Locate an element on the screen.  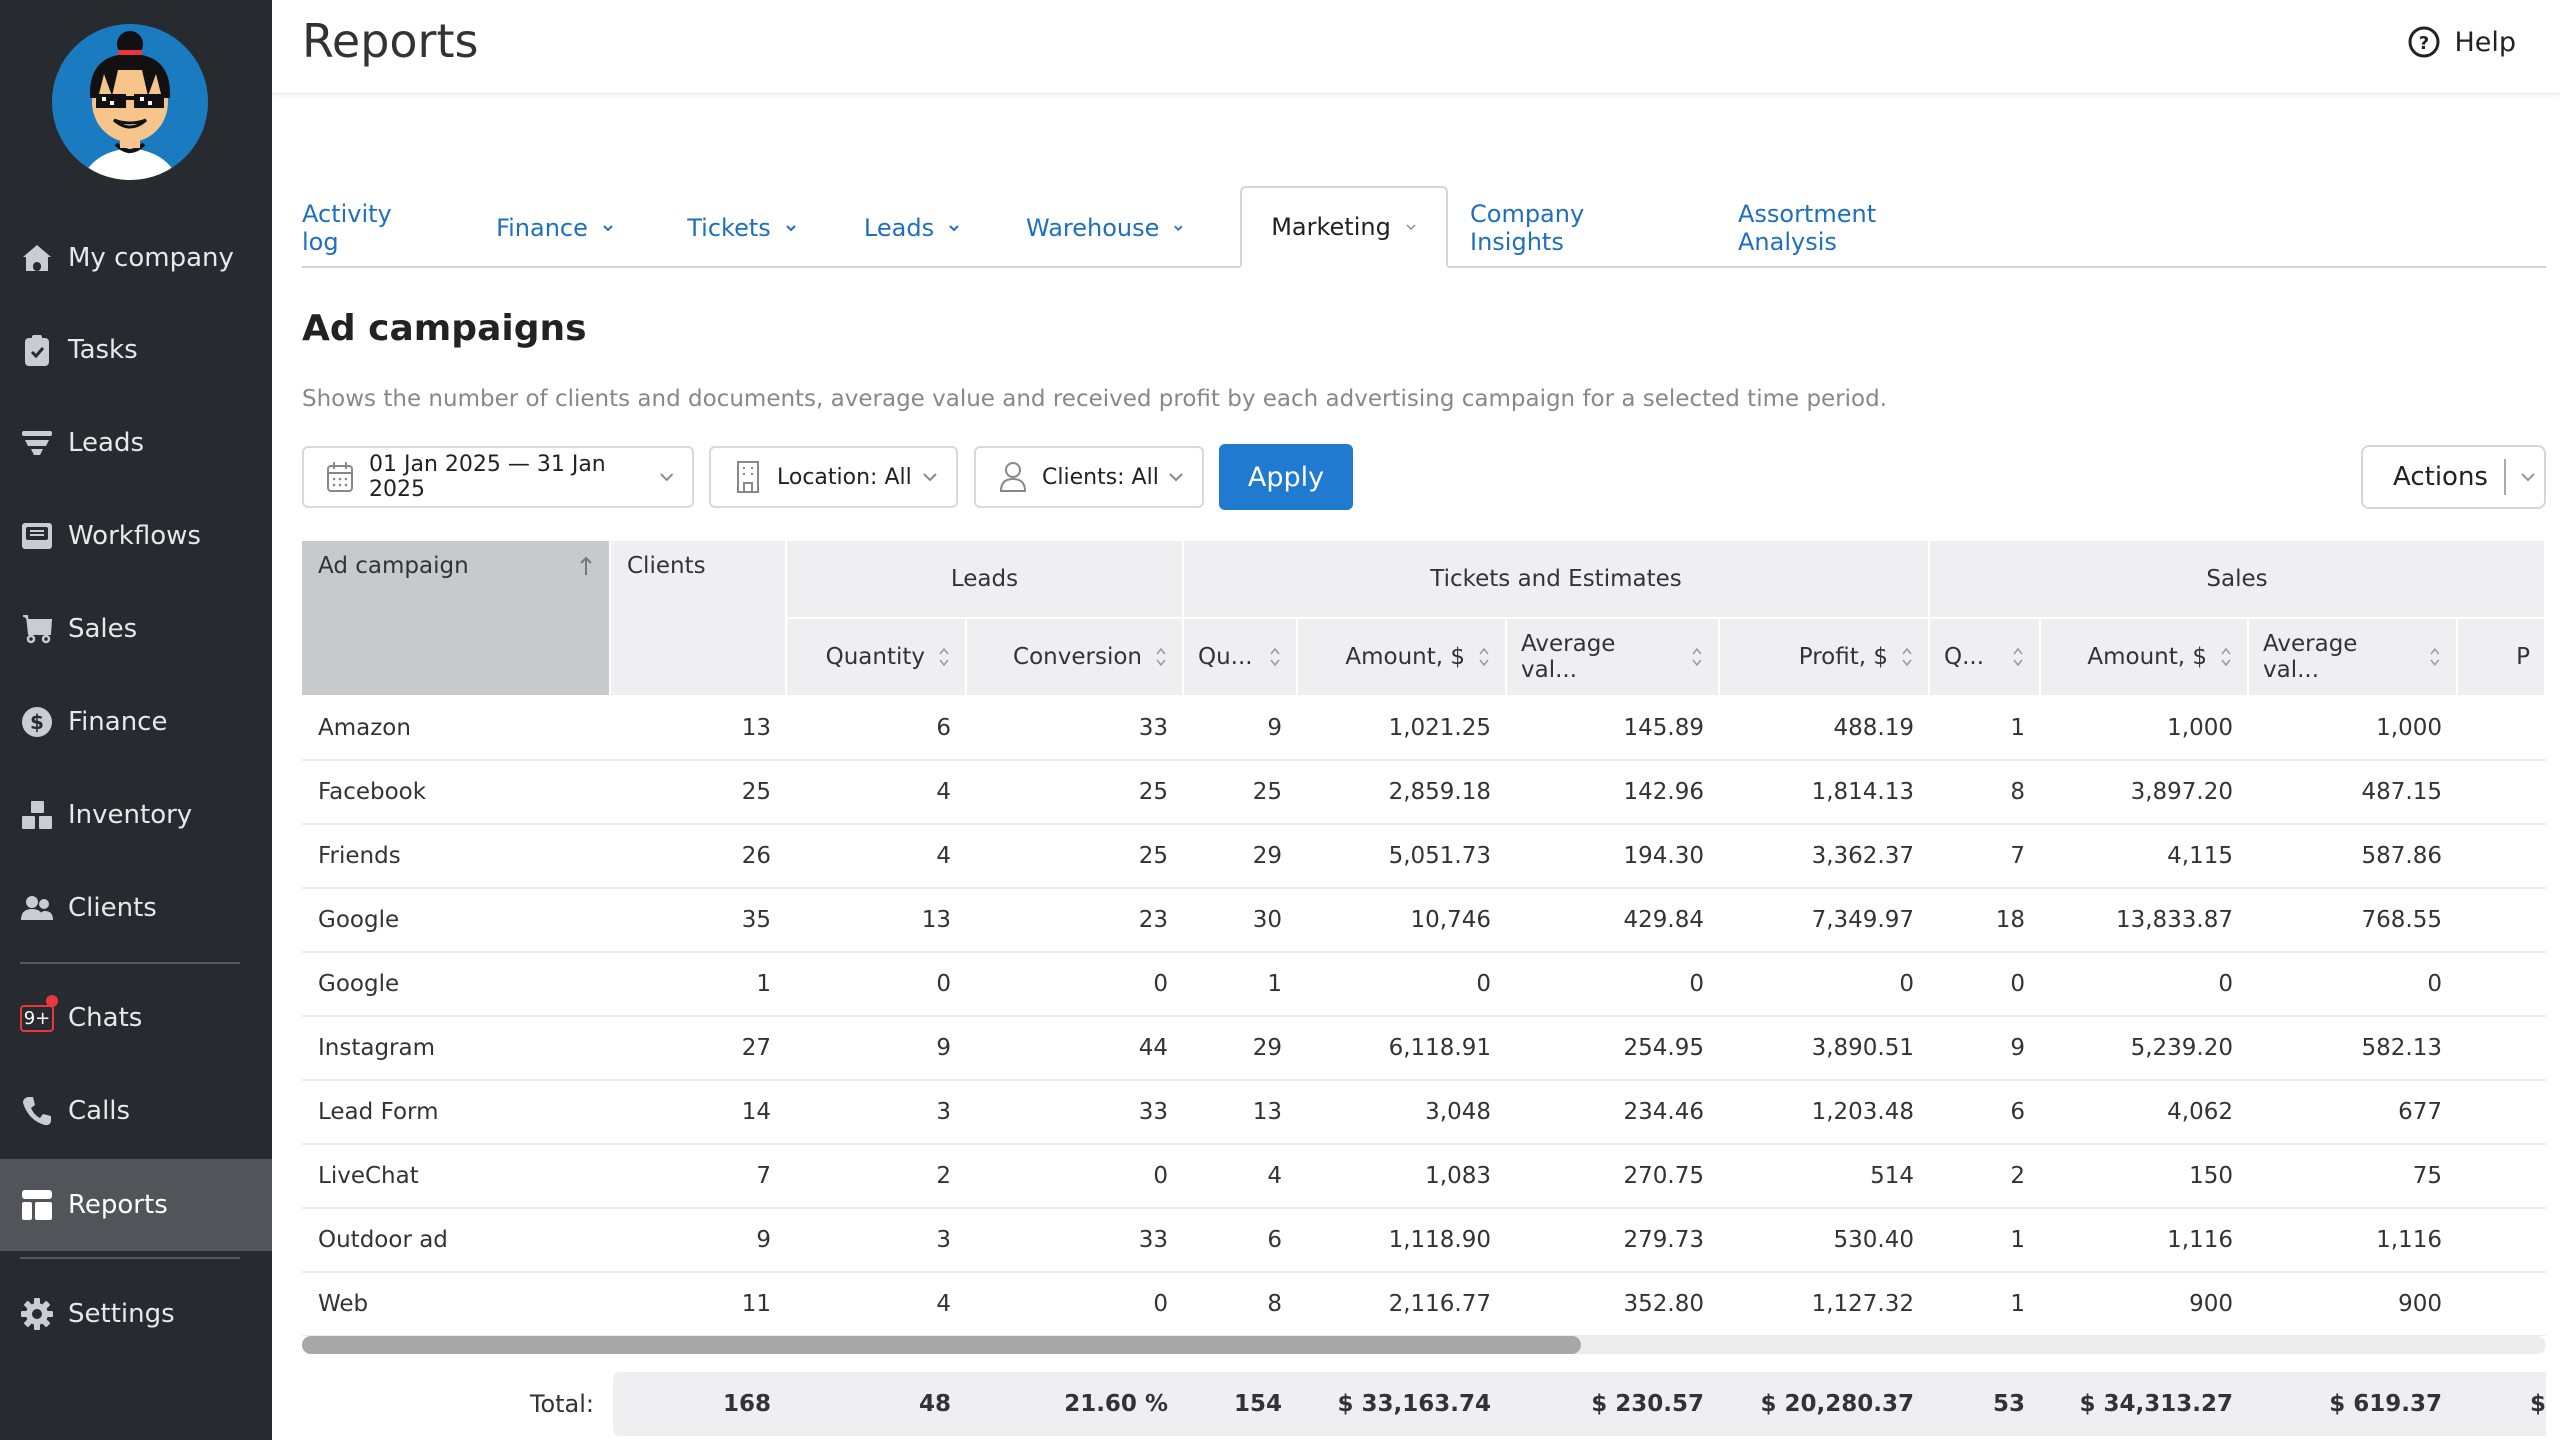
sidebar-item-settings: Settings is located at coordinates (136, 1314).